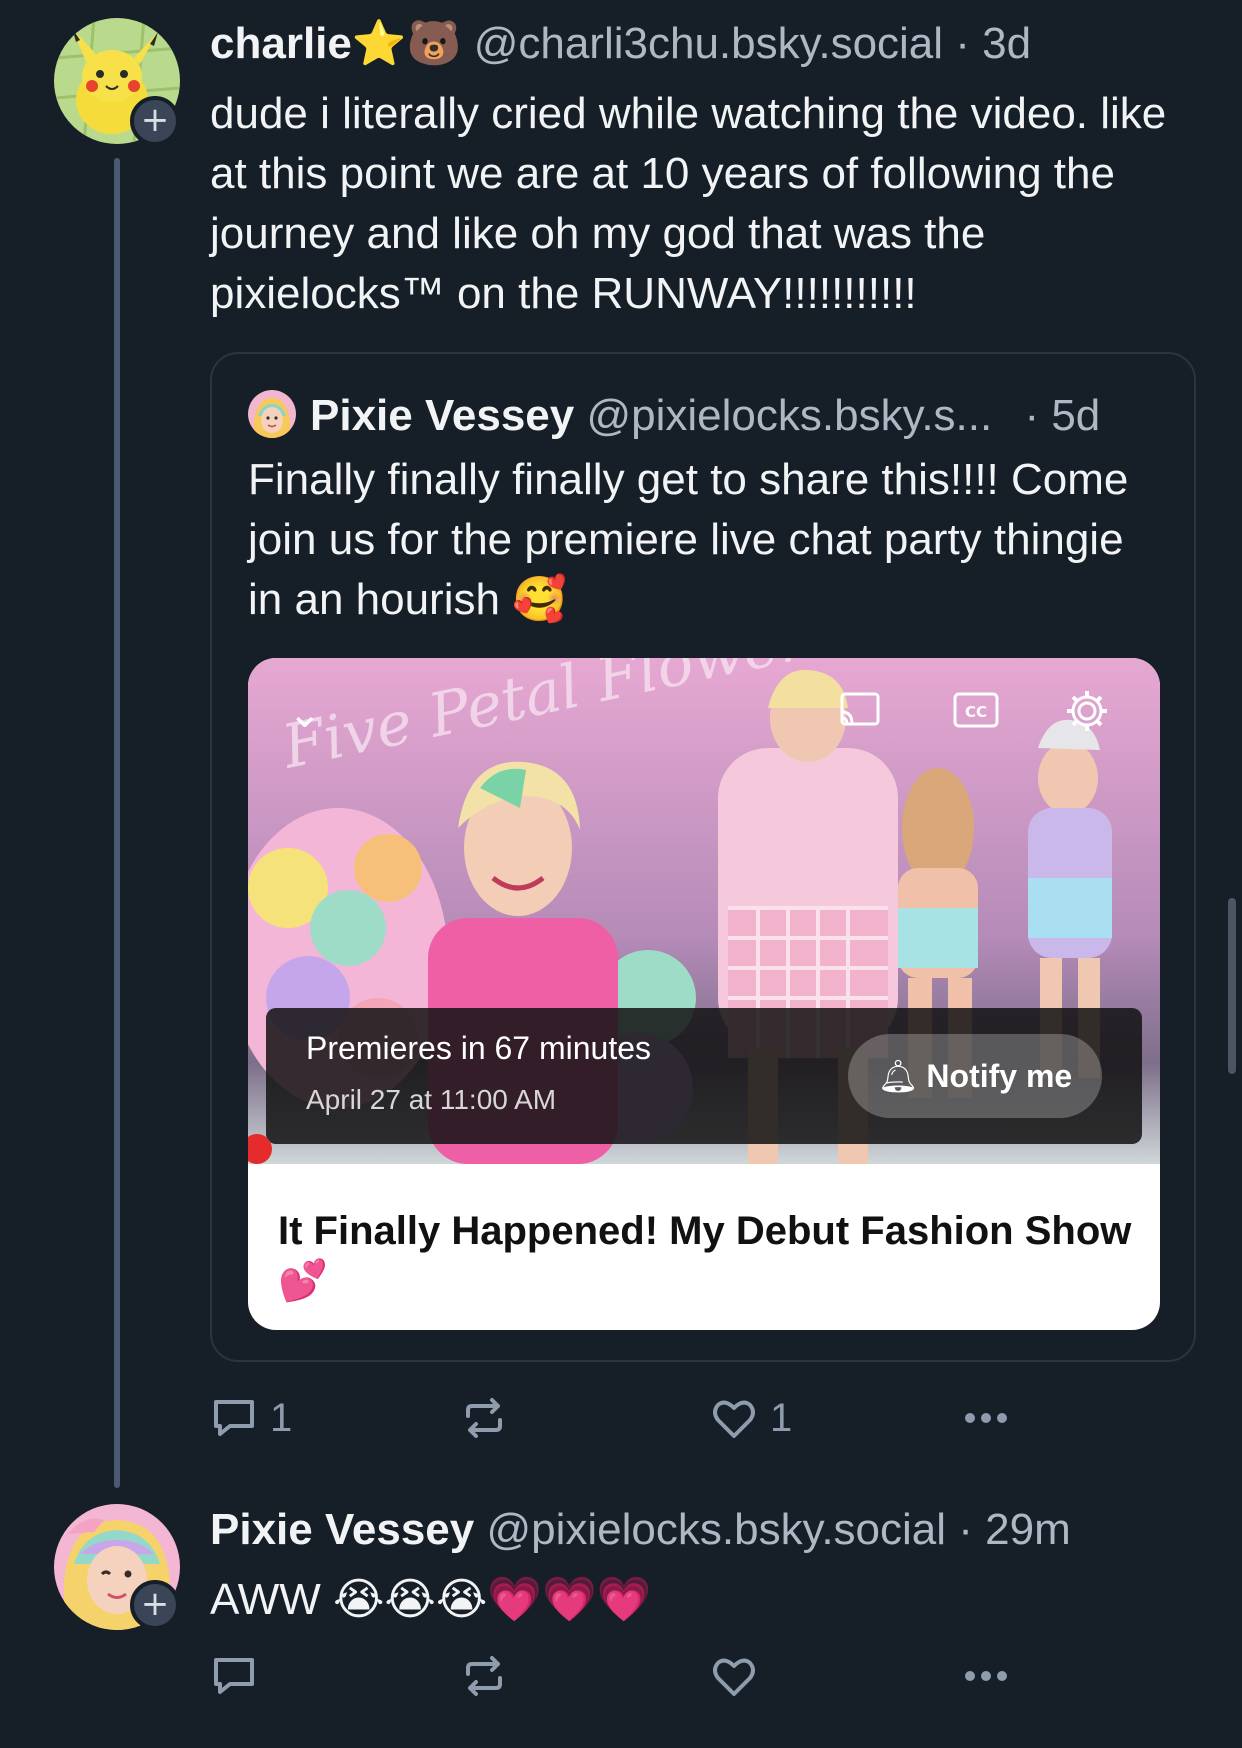  I want to click on post-header: charlie⭐🐻 @charli3chu.bsky.social · 3d, so click(620, 44).